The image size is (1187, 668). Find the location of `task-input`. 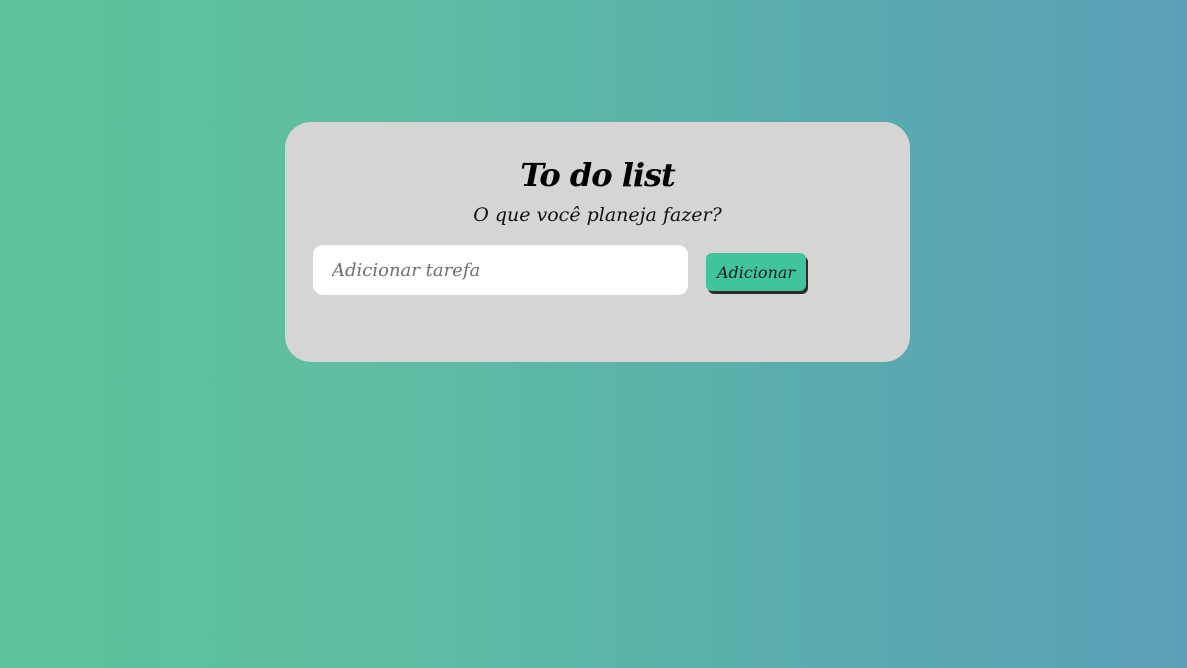

task-input is located at coordinates (500, 270).